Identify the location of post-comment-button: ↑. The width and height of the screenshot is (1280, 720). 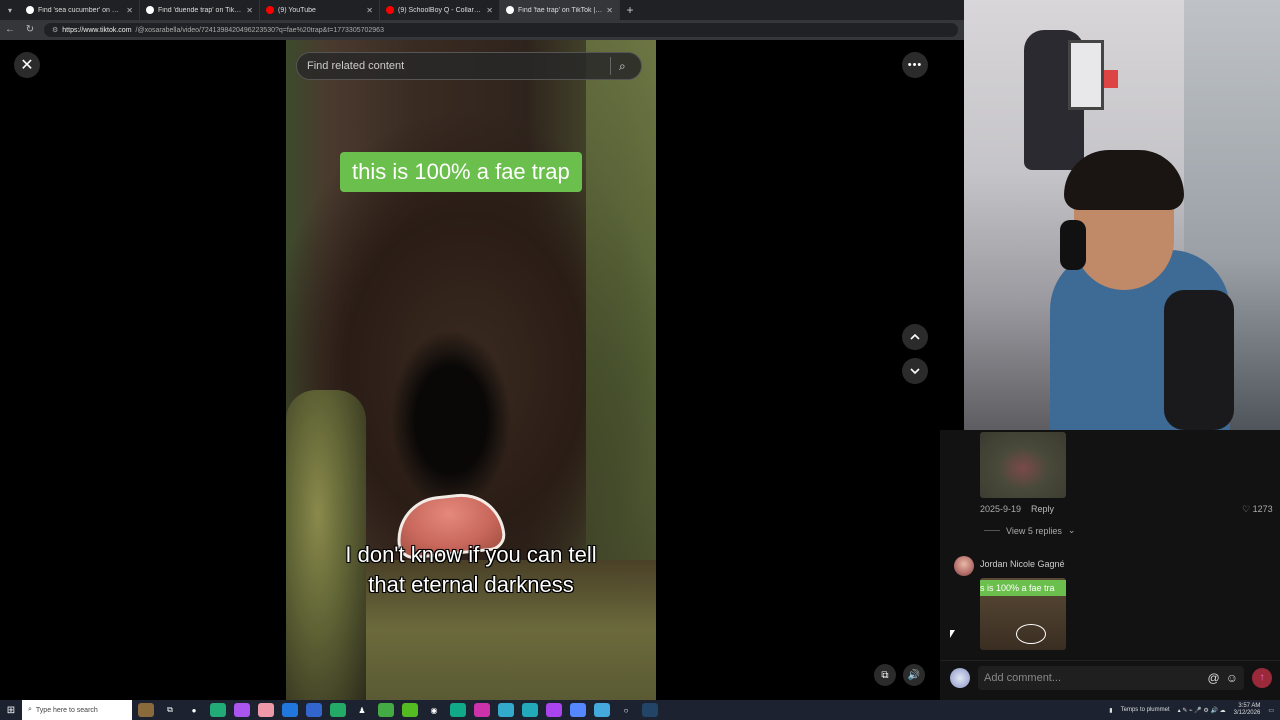
(1262, 677).